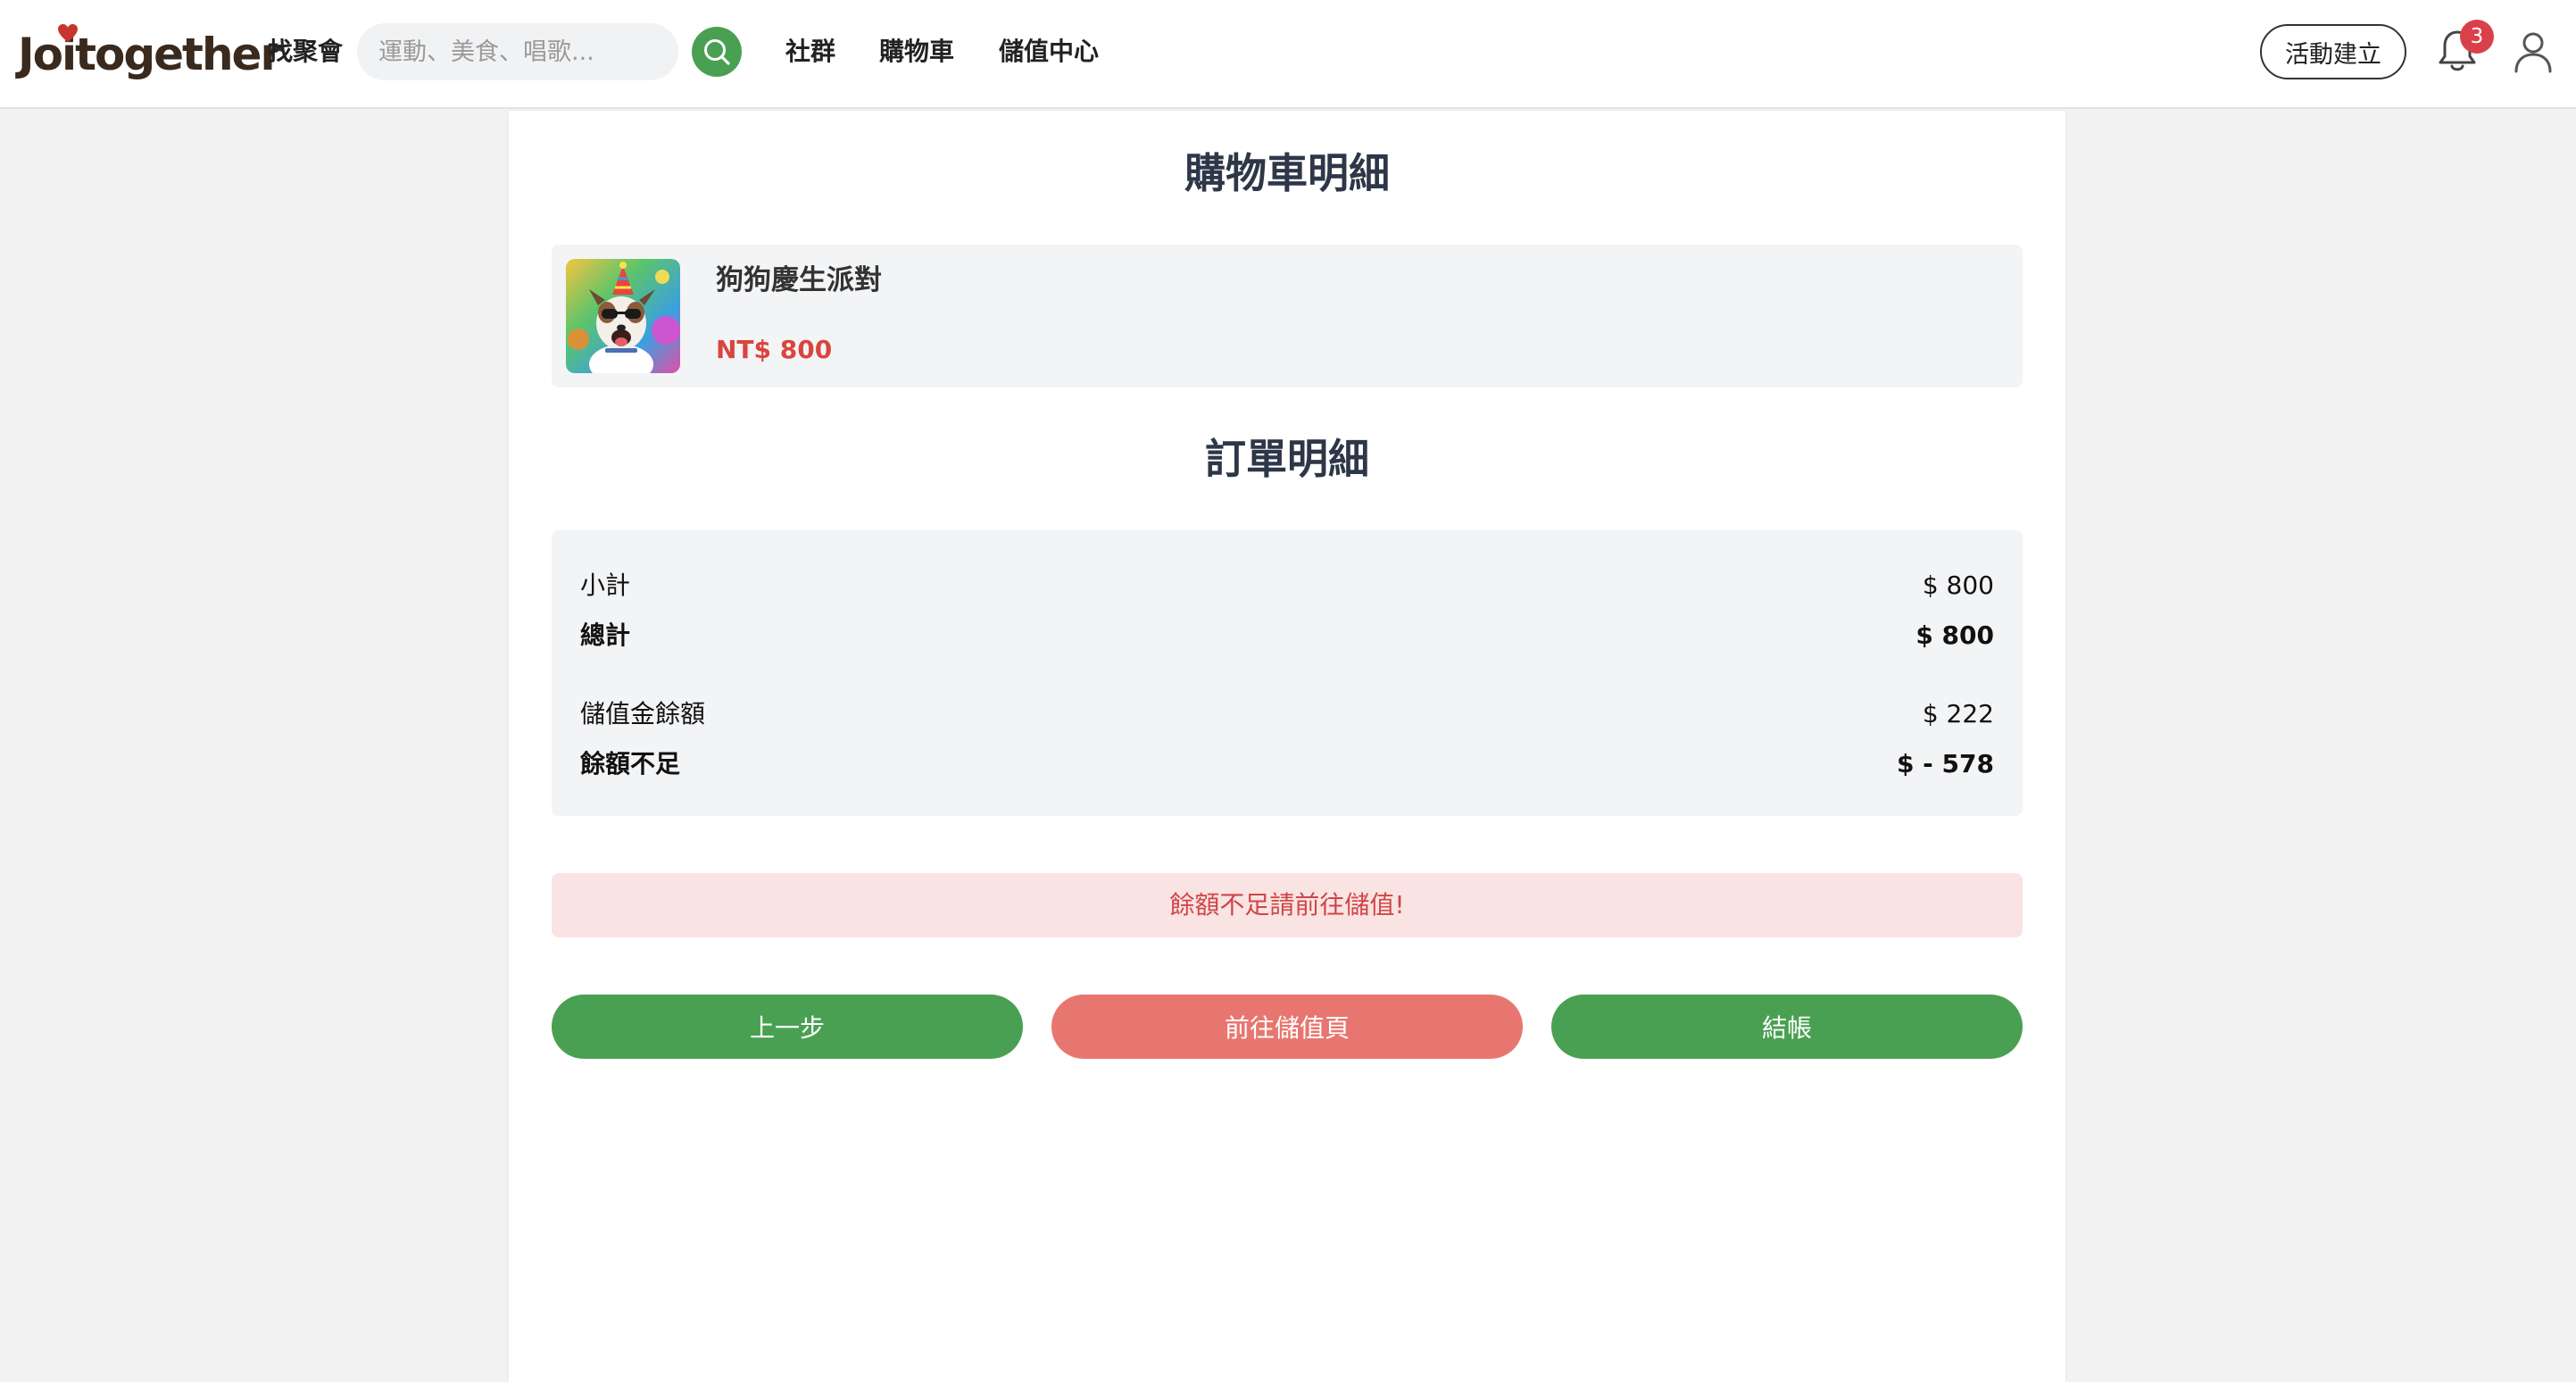  I want to click on insufficient-balance-alert: 餘額不足請前往儲值!, so click(1288, 905).